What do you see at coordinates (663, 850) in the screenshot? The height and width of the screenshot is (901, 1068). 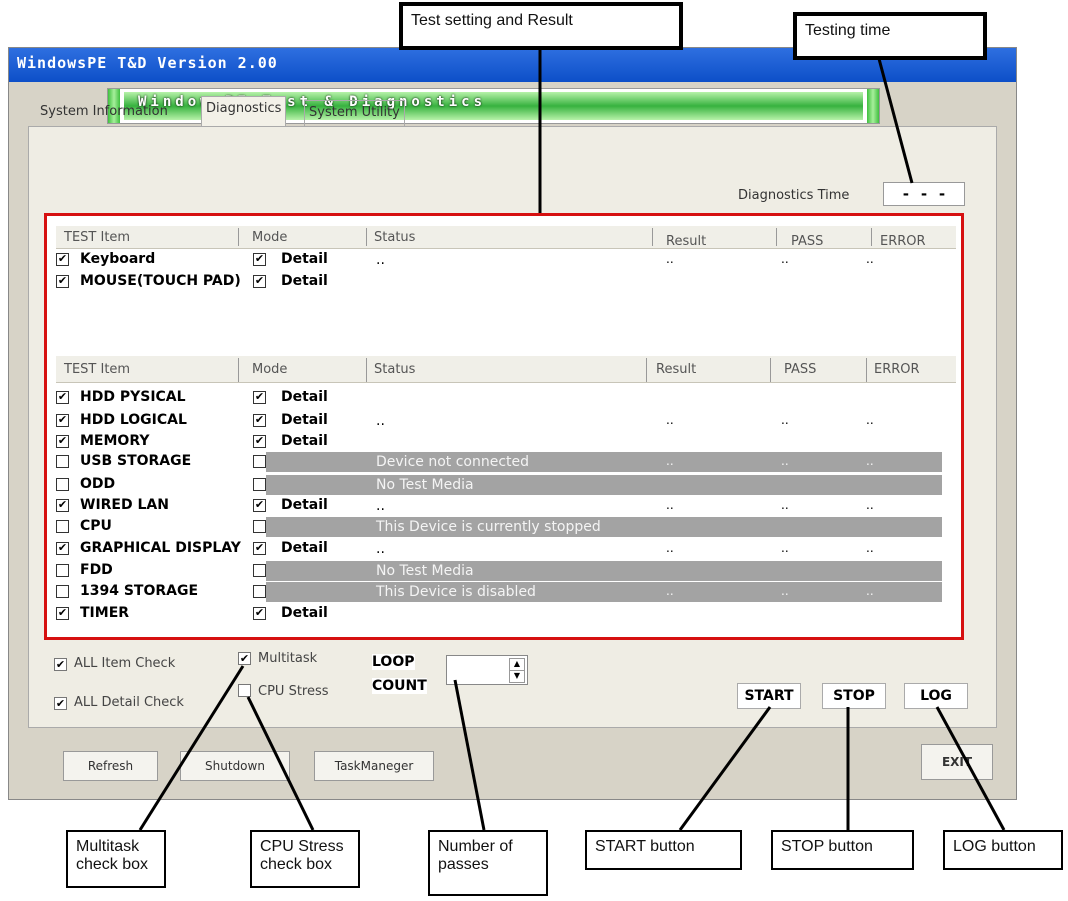 I see `callout-start: START button` at bounding box center [663, 850].